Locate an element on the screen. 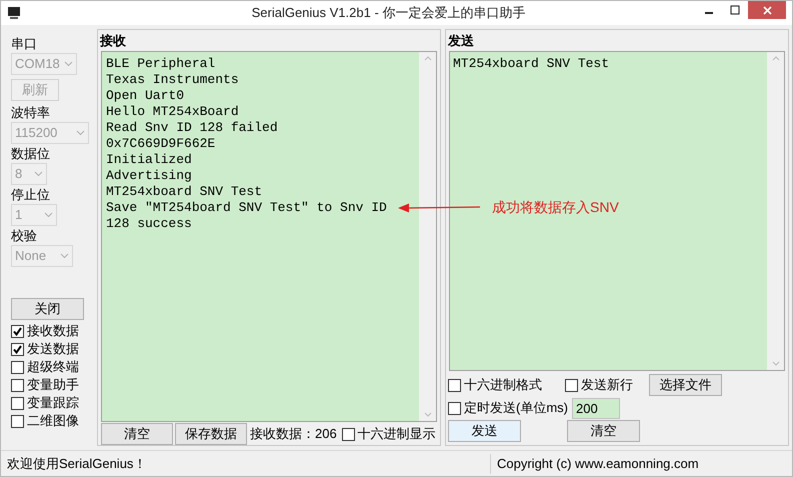  checkbox-label: 二维图像 is located at coordinates (53, 421).